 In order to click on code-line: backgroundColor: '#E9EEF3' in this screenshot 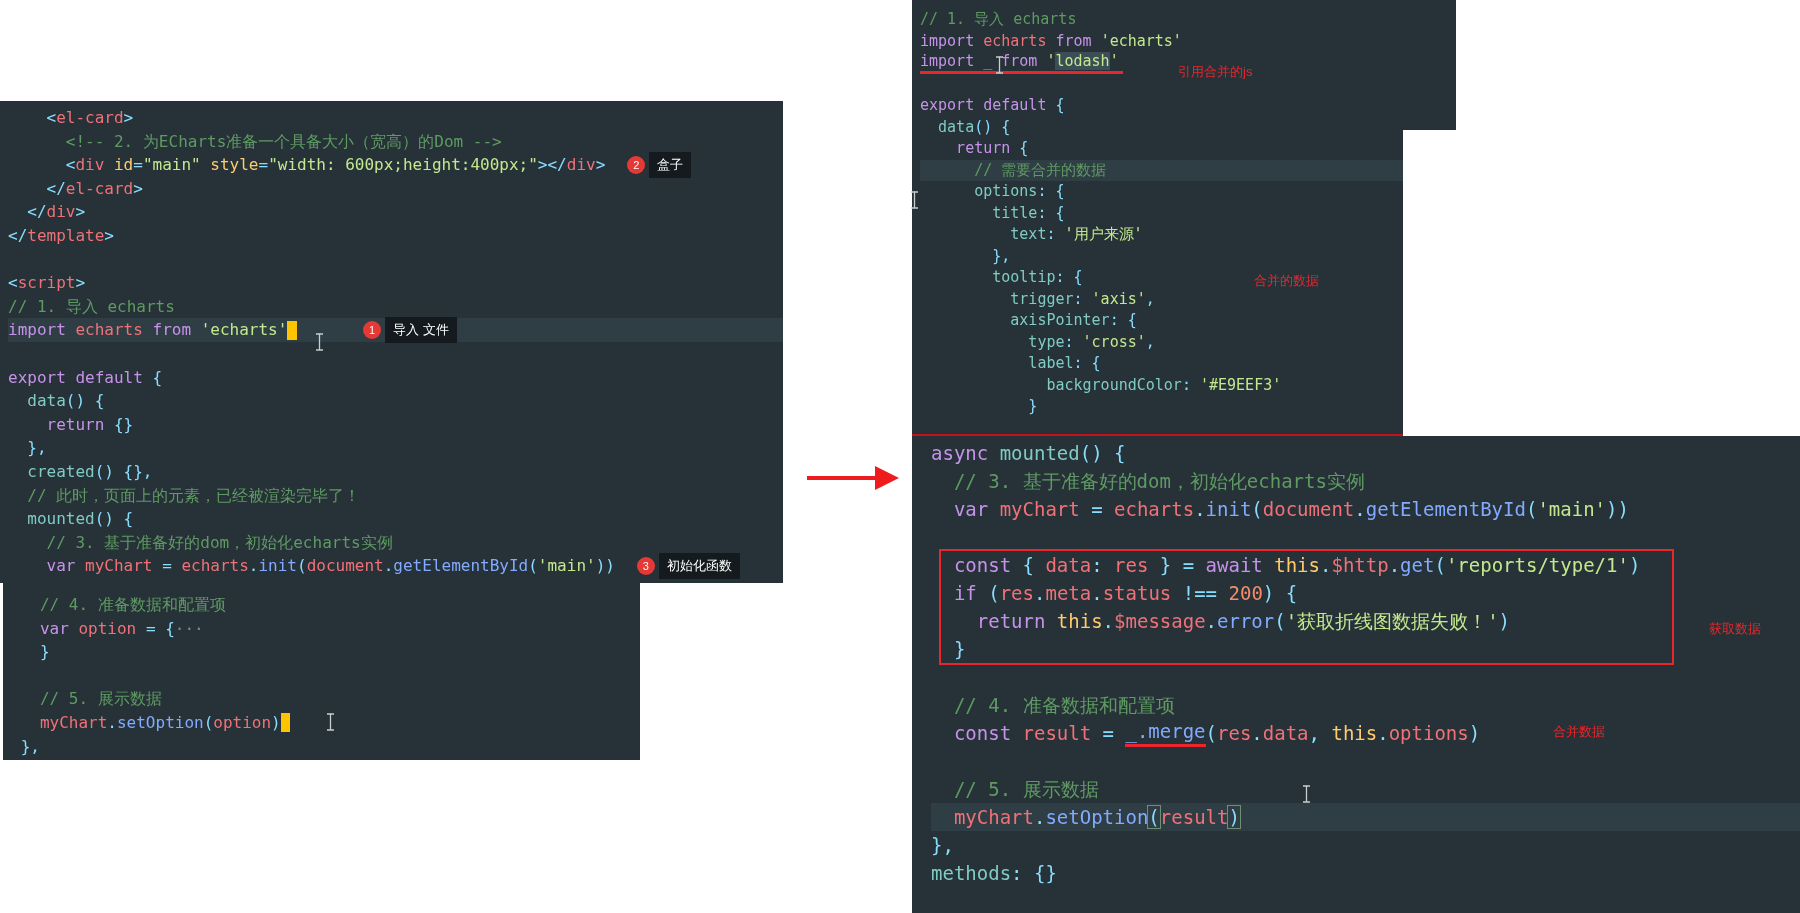, I will do `click(1163, 385)`.